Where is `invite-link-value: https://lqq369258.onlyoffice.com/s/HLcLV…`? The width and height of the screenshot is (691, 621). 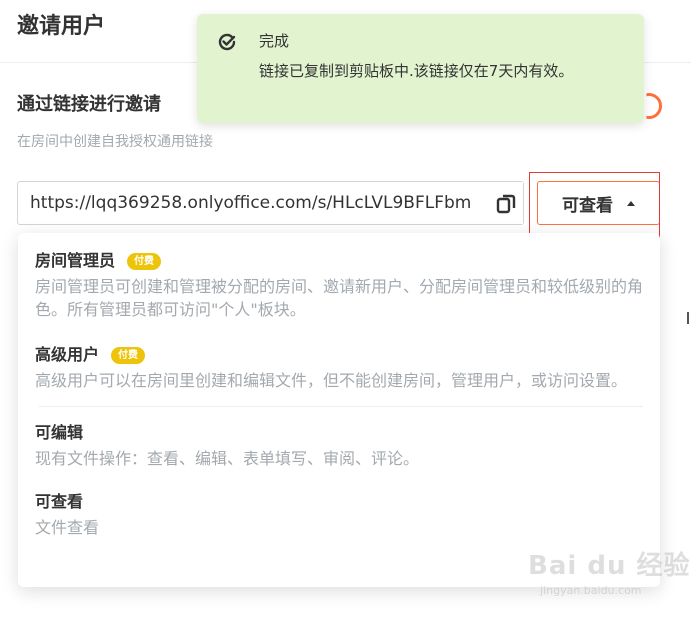
invite-link-value: https://lqq369258.onlyoffice.com/s/HLcLV… is located at coordinates (253, 203).